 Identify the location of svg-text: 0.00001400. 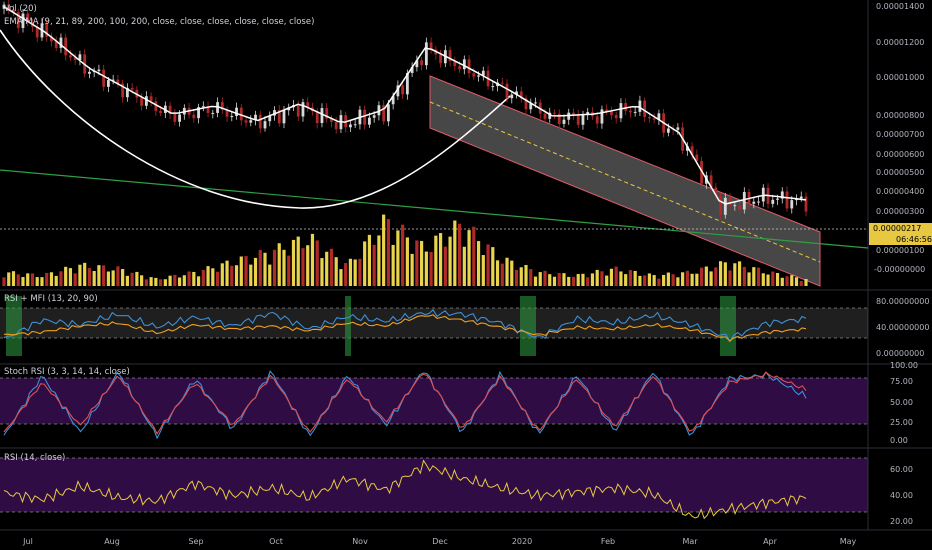
(900, 6).